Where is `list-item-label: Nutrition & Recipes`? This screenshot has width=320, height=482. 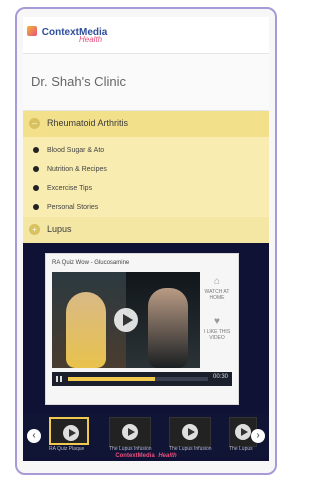 list-item-label: Nutrition & Recipes is located at coordinates (76, 169).